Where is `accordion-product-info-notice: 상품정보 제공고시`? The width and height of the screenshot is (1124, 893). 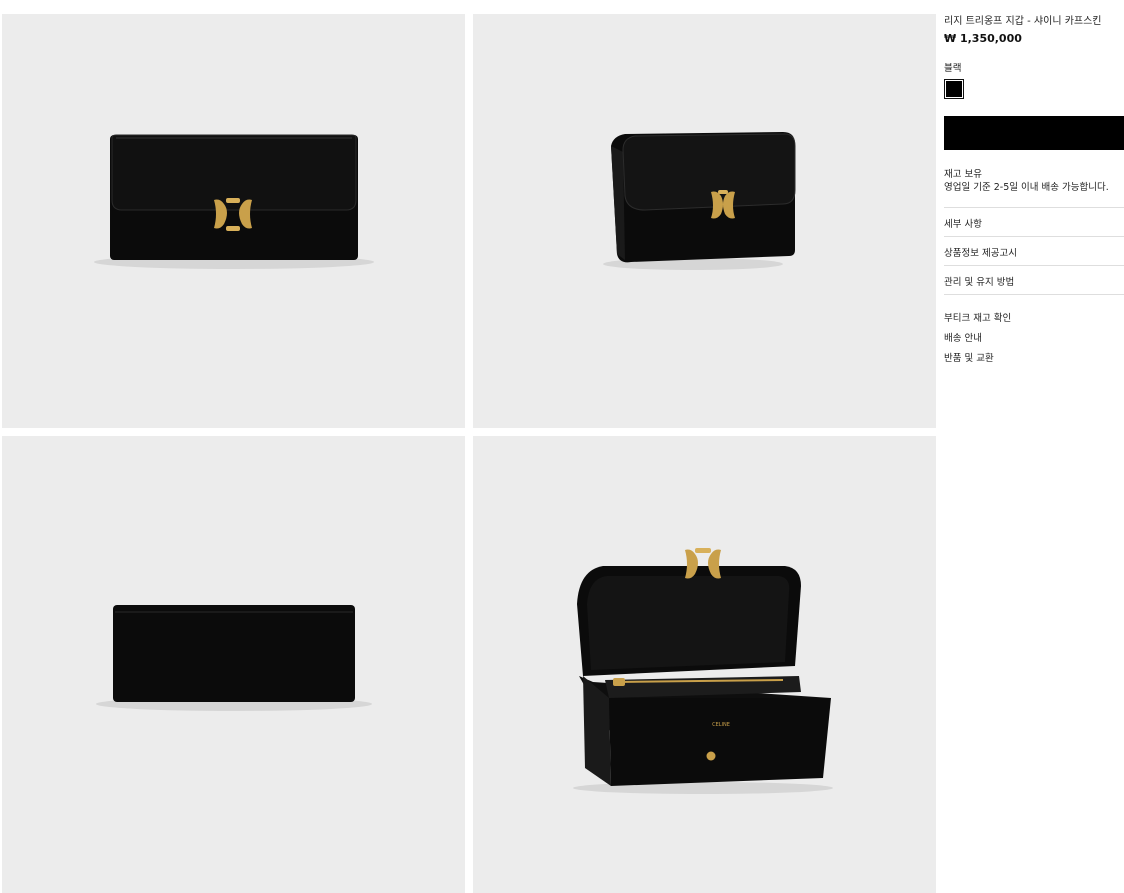
accordion-product-info-notice: 상품정보 제공고시 is located at coordinates (1034, 250).